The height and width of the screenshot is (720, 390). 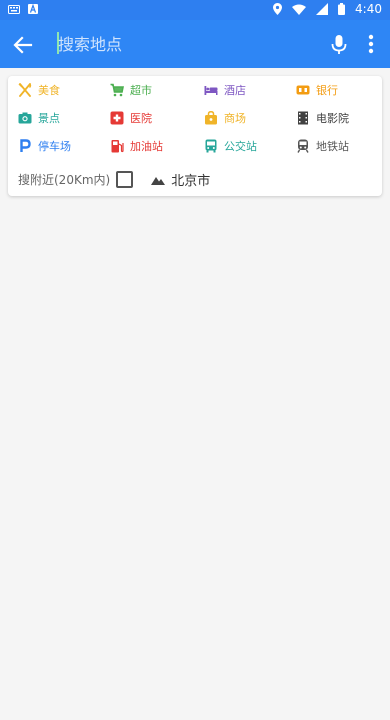 I want to click on film-icon, so click(x=303, y=118).